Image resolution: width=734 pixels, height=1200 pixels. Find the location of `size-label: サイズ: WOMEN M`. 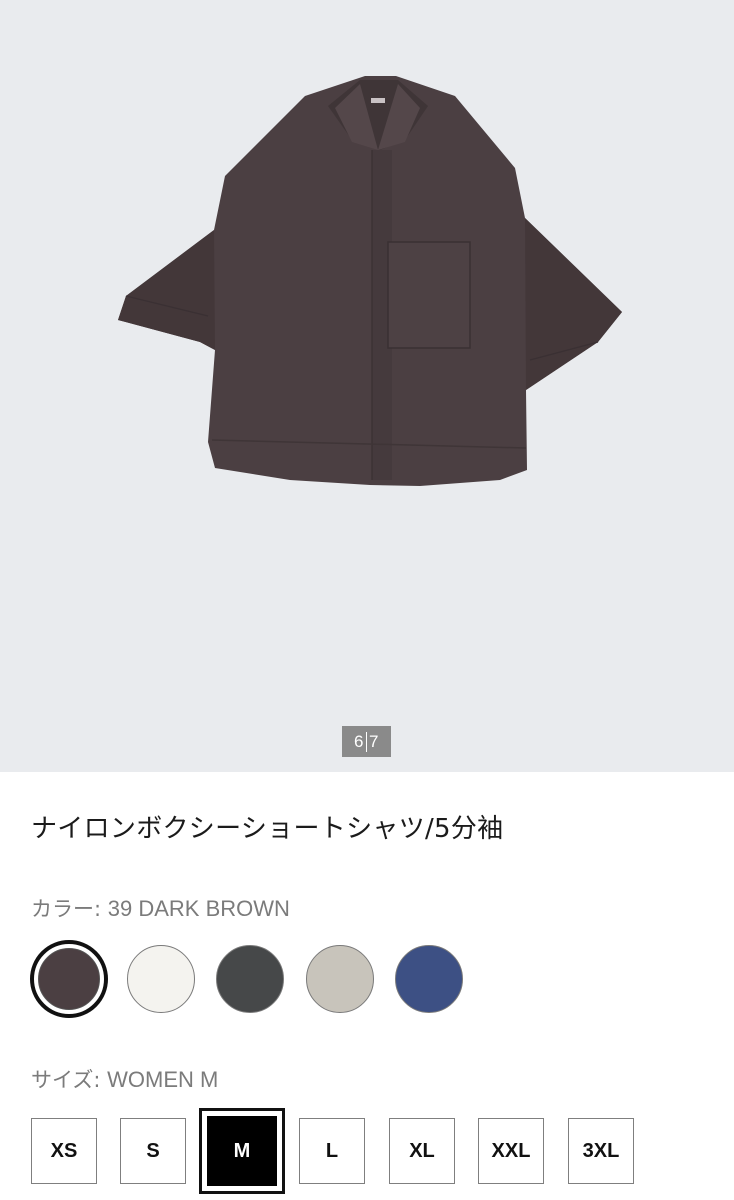

size-label: サイズ: WOMEN M is located at coordinates (124, 1079).